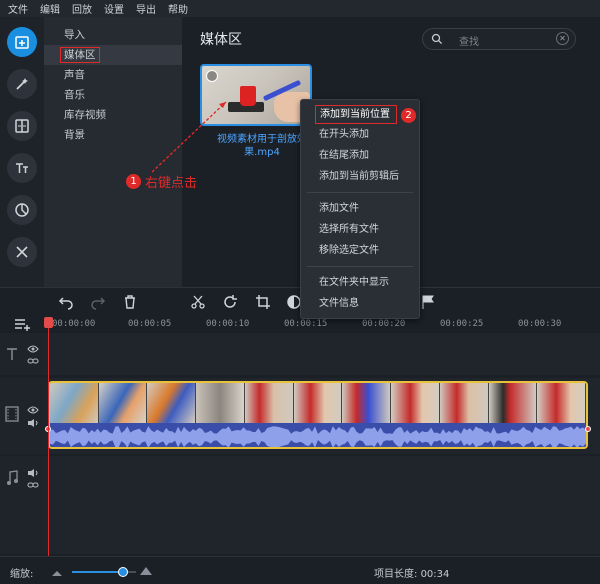 Image resolution: width=600 pixels, height=584 pixels. Describe the element at coordinates (12, 354) in the screenshot. I see `text-track-icon` at that location.